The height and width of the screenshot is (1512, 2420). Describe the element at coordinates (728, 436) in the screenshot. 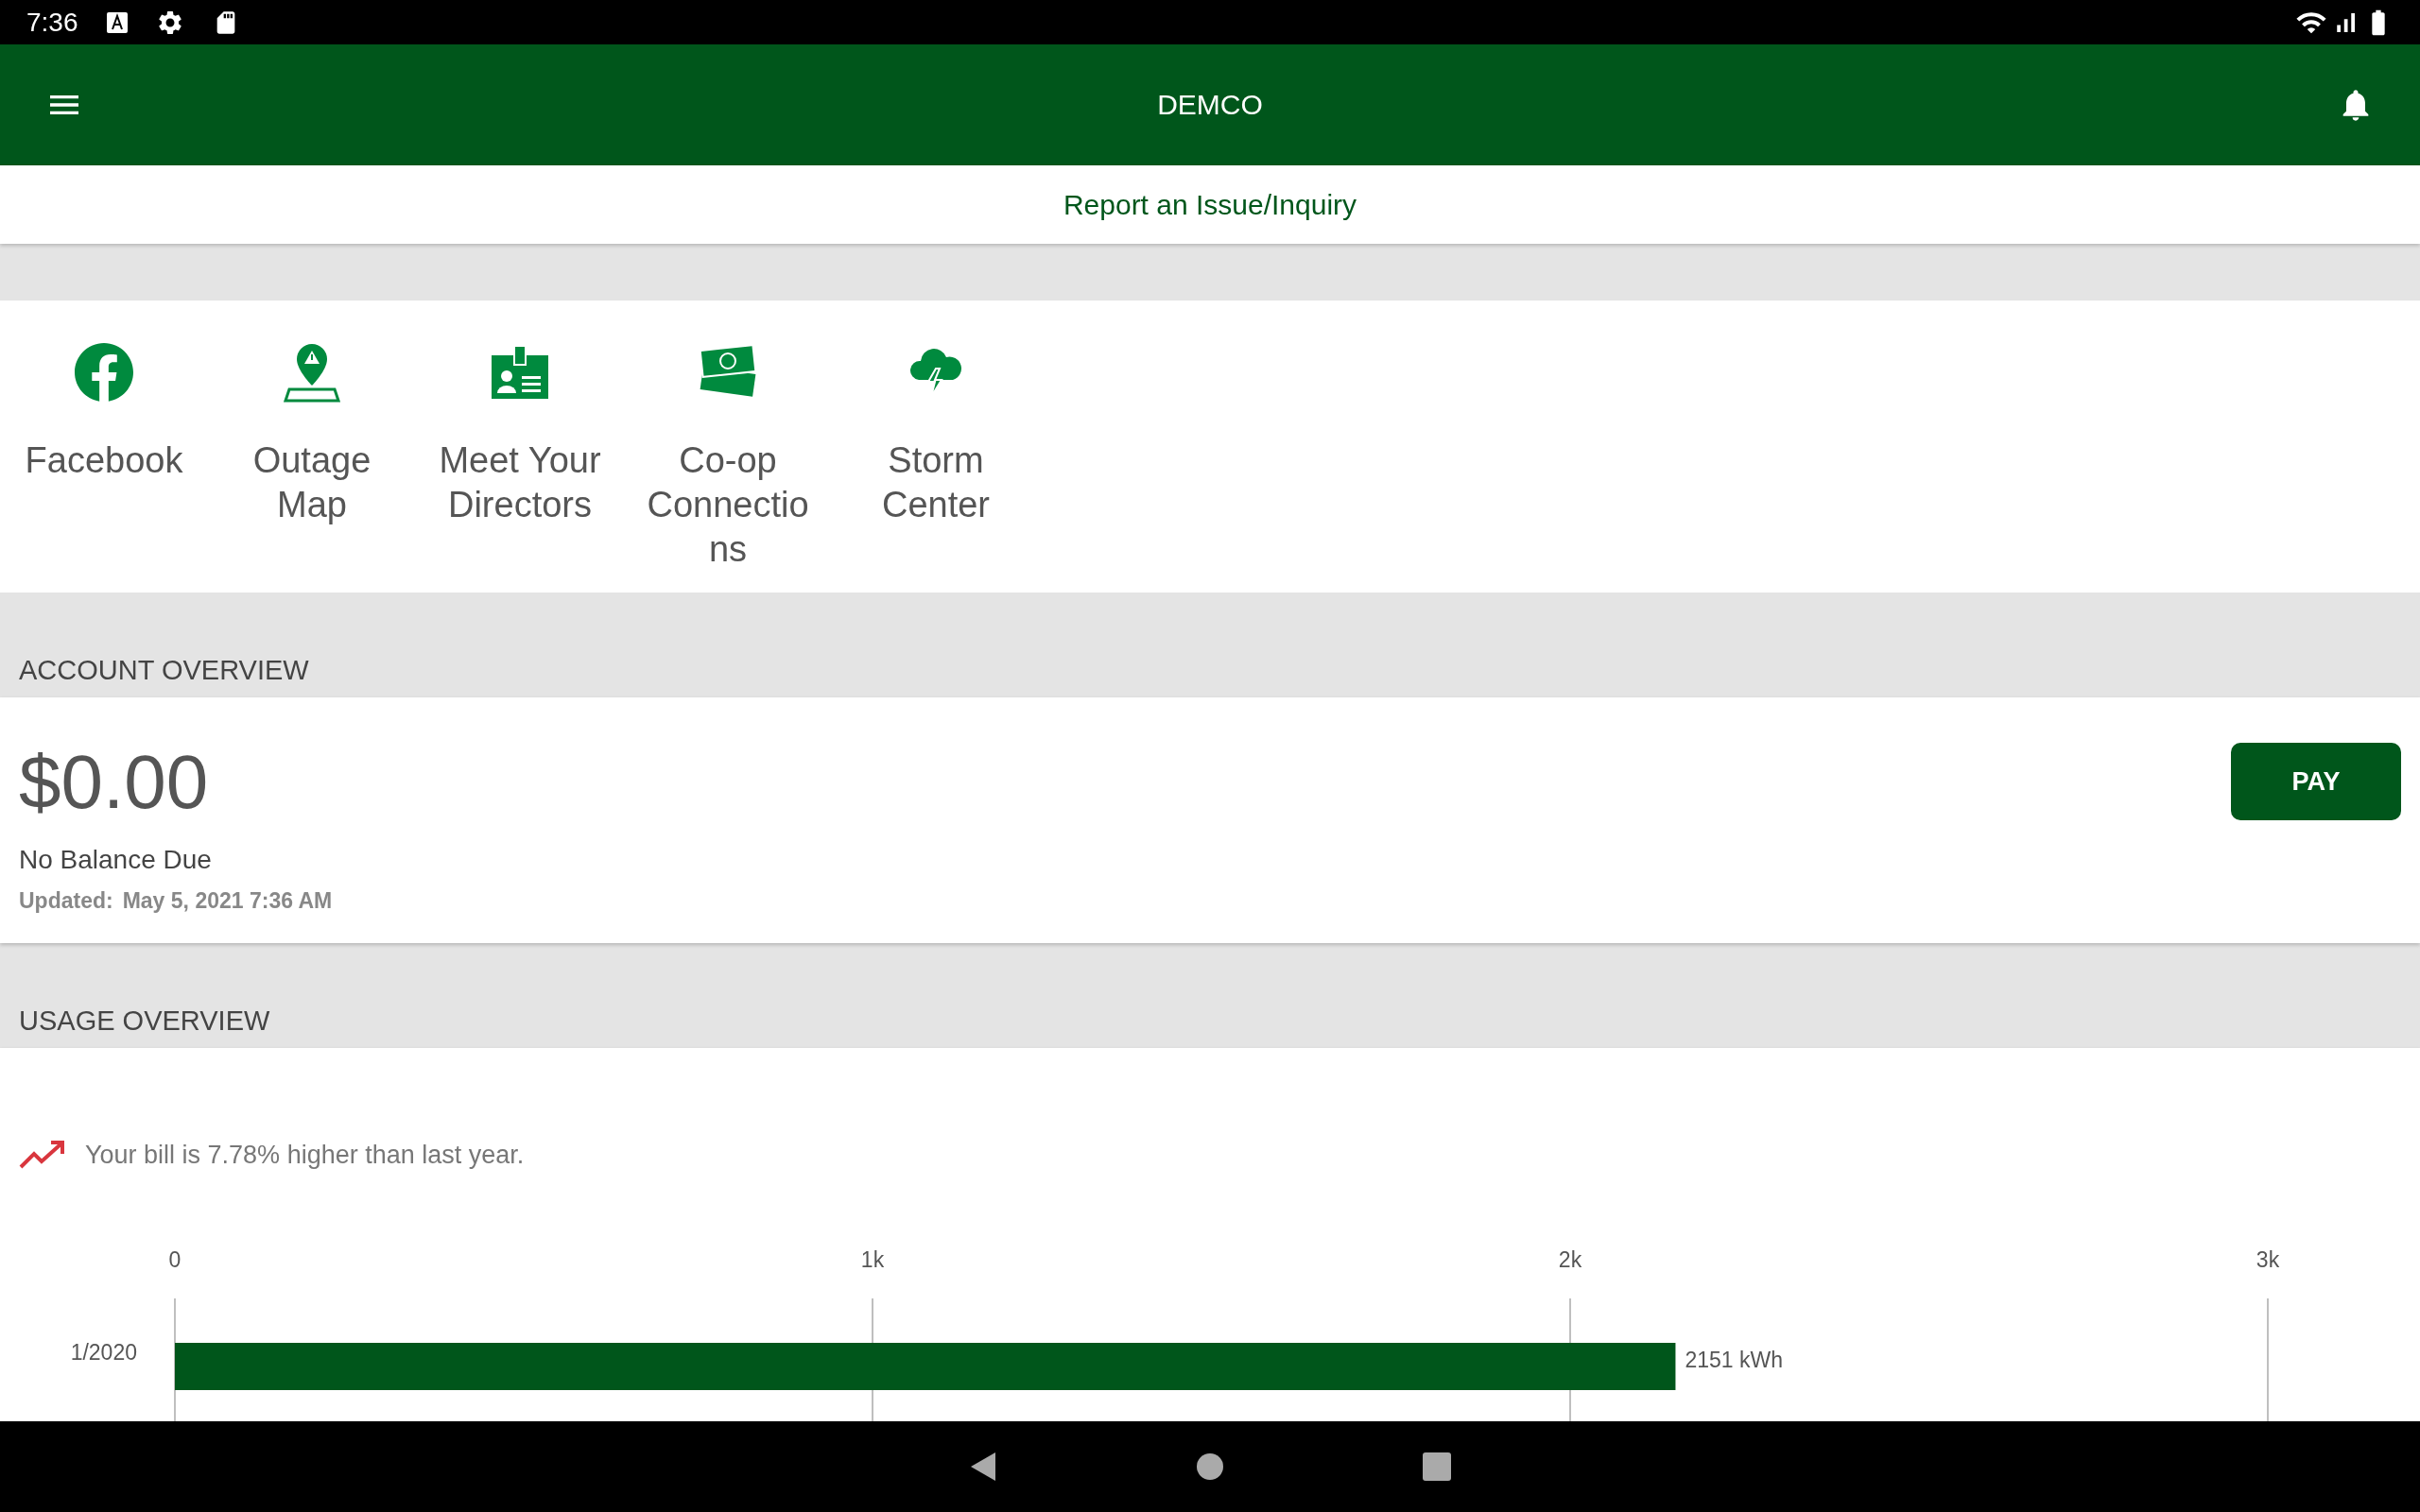

I see `shortcut-button: Co-op Connectio ns` at that location.